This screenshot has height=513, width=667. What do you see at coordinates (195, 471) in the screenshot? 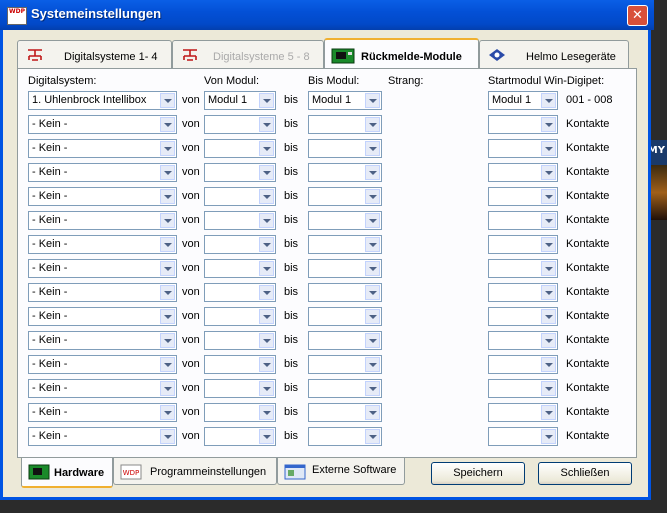
I see `tab-programmeinstellungen: WDP Programmeinstellungen` at bounding box center [195, 471].